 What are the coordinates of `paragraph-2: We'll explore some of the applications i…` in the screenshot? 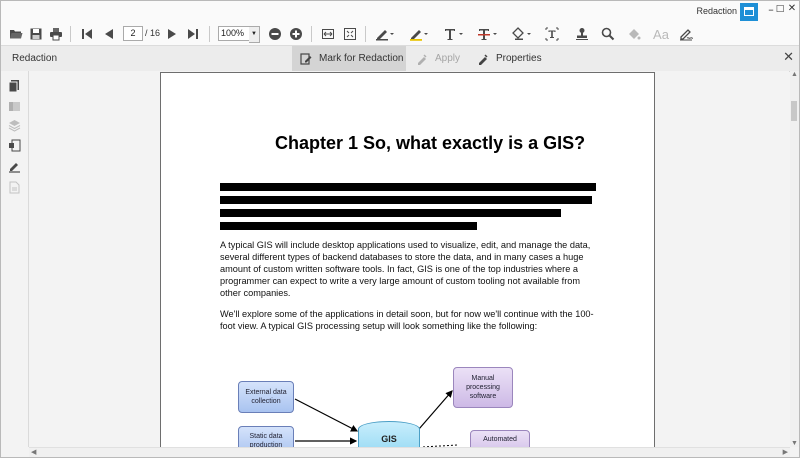 It's located at (407, 320).